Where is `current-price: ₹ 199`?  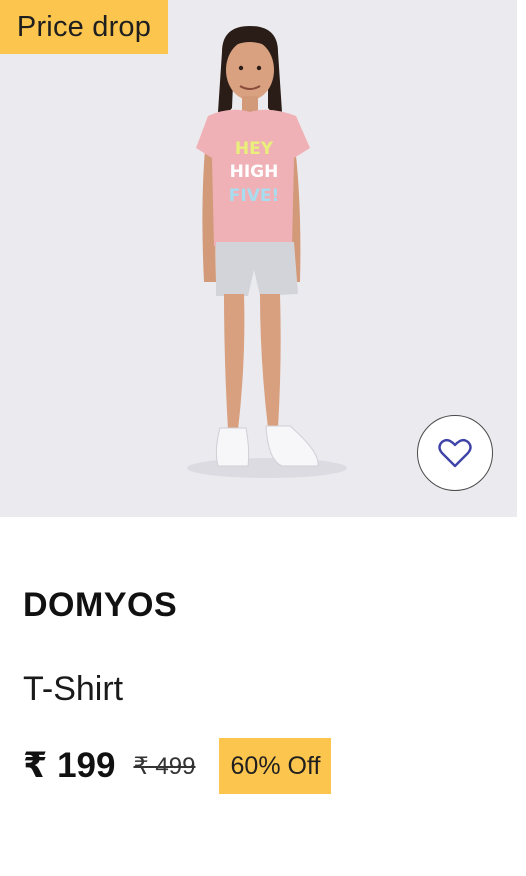
current-price: ₹ 199 is located at coordinates (69, 765).